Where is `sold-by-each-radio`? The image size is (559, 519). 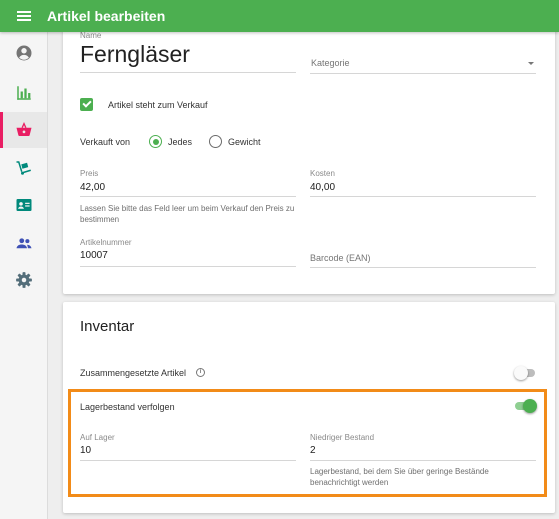 sold-by-each-radio is located at coordinates (155, 141).